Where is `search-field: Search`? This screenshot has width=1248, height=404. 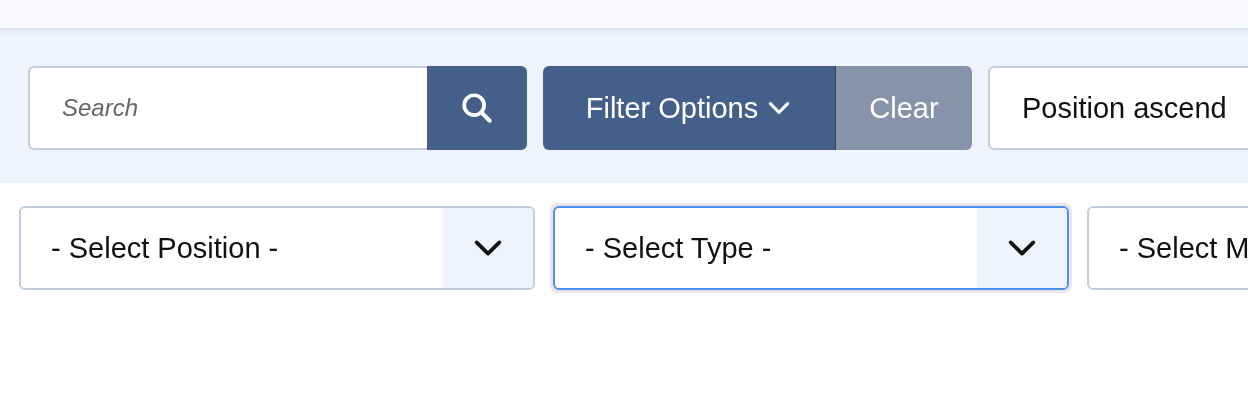
search-field: Search is located at coordinates (227, 108).